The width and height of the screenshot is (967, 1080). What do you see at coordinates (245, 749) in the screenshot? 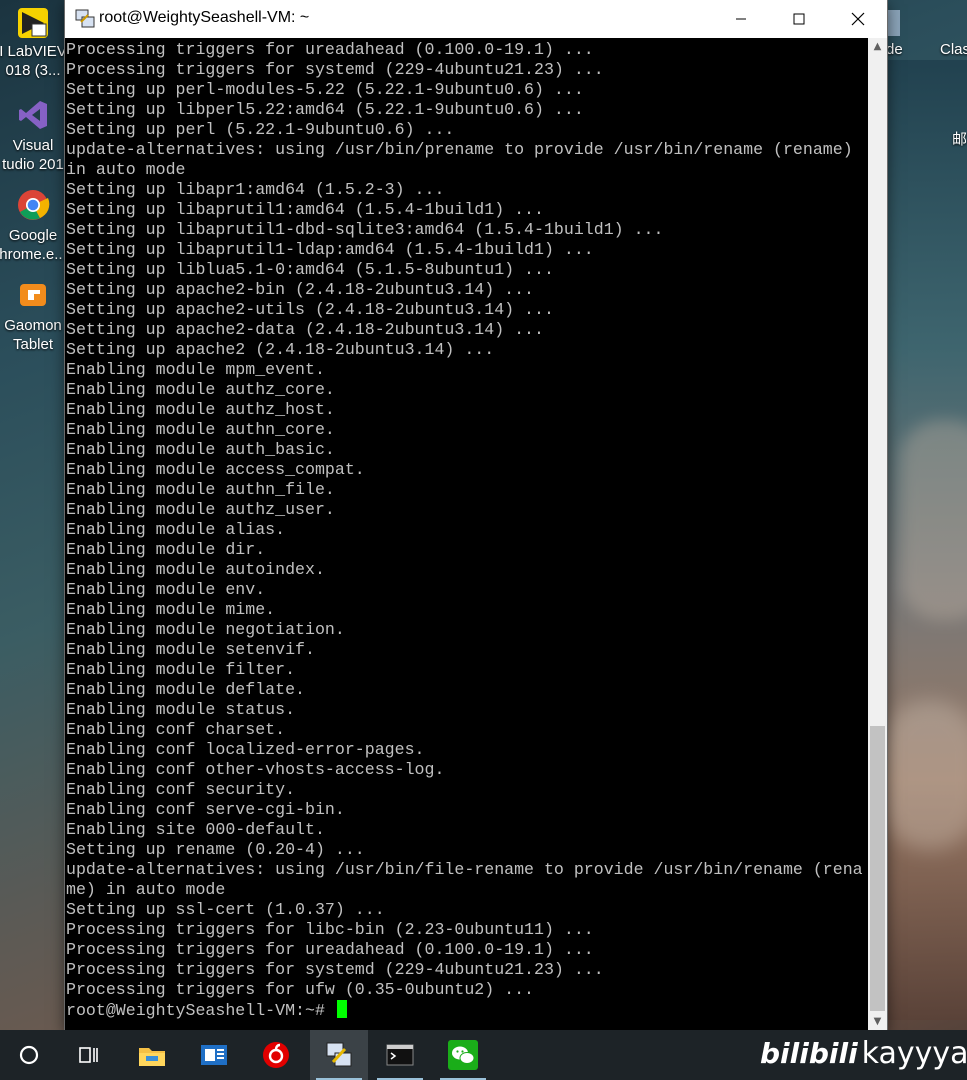
I see `terminal-line: Enabling conf localized-error-pages.` at bounding box center [245, 749].